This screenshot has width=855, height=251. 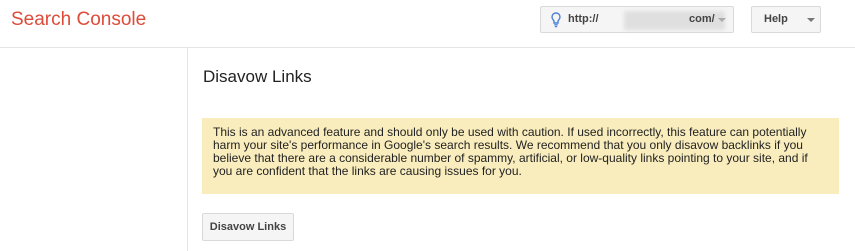 I want to click on help-button: Help, so click(x=786, y=19).